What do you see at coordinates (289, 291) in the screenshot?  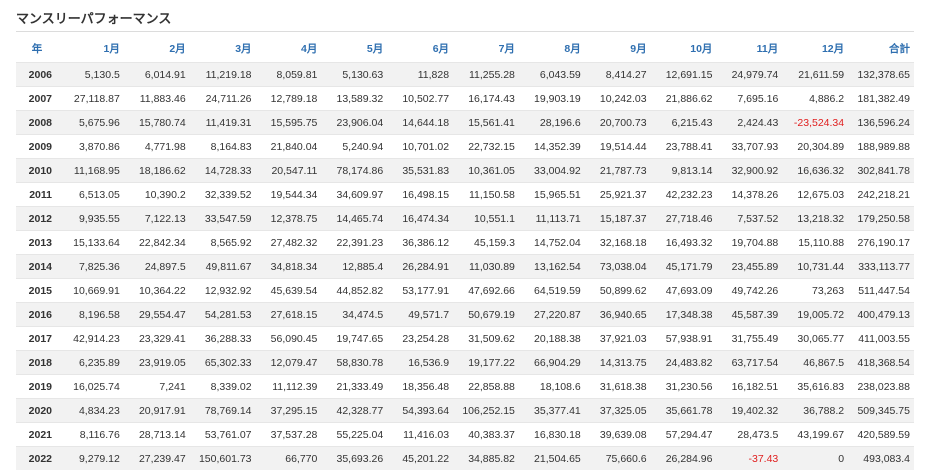 I see `month-value-cell: 45,639.54` at bounding box center [289, 291].